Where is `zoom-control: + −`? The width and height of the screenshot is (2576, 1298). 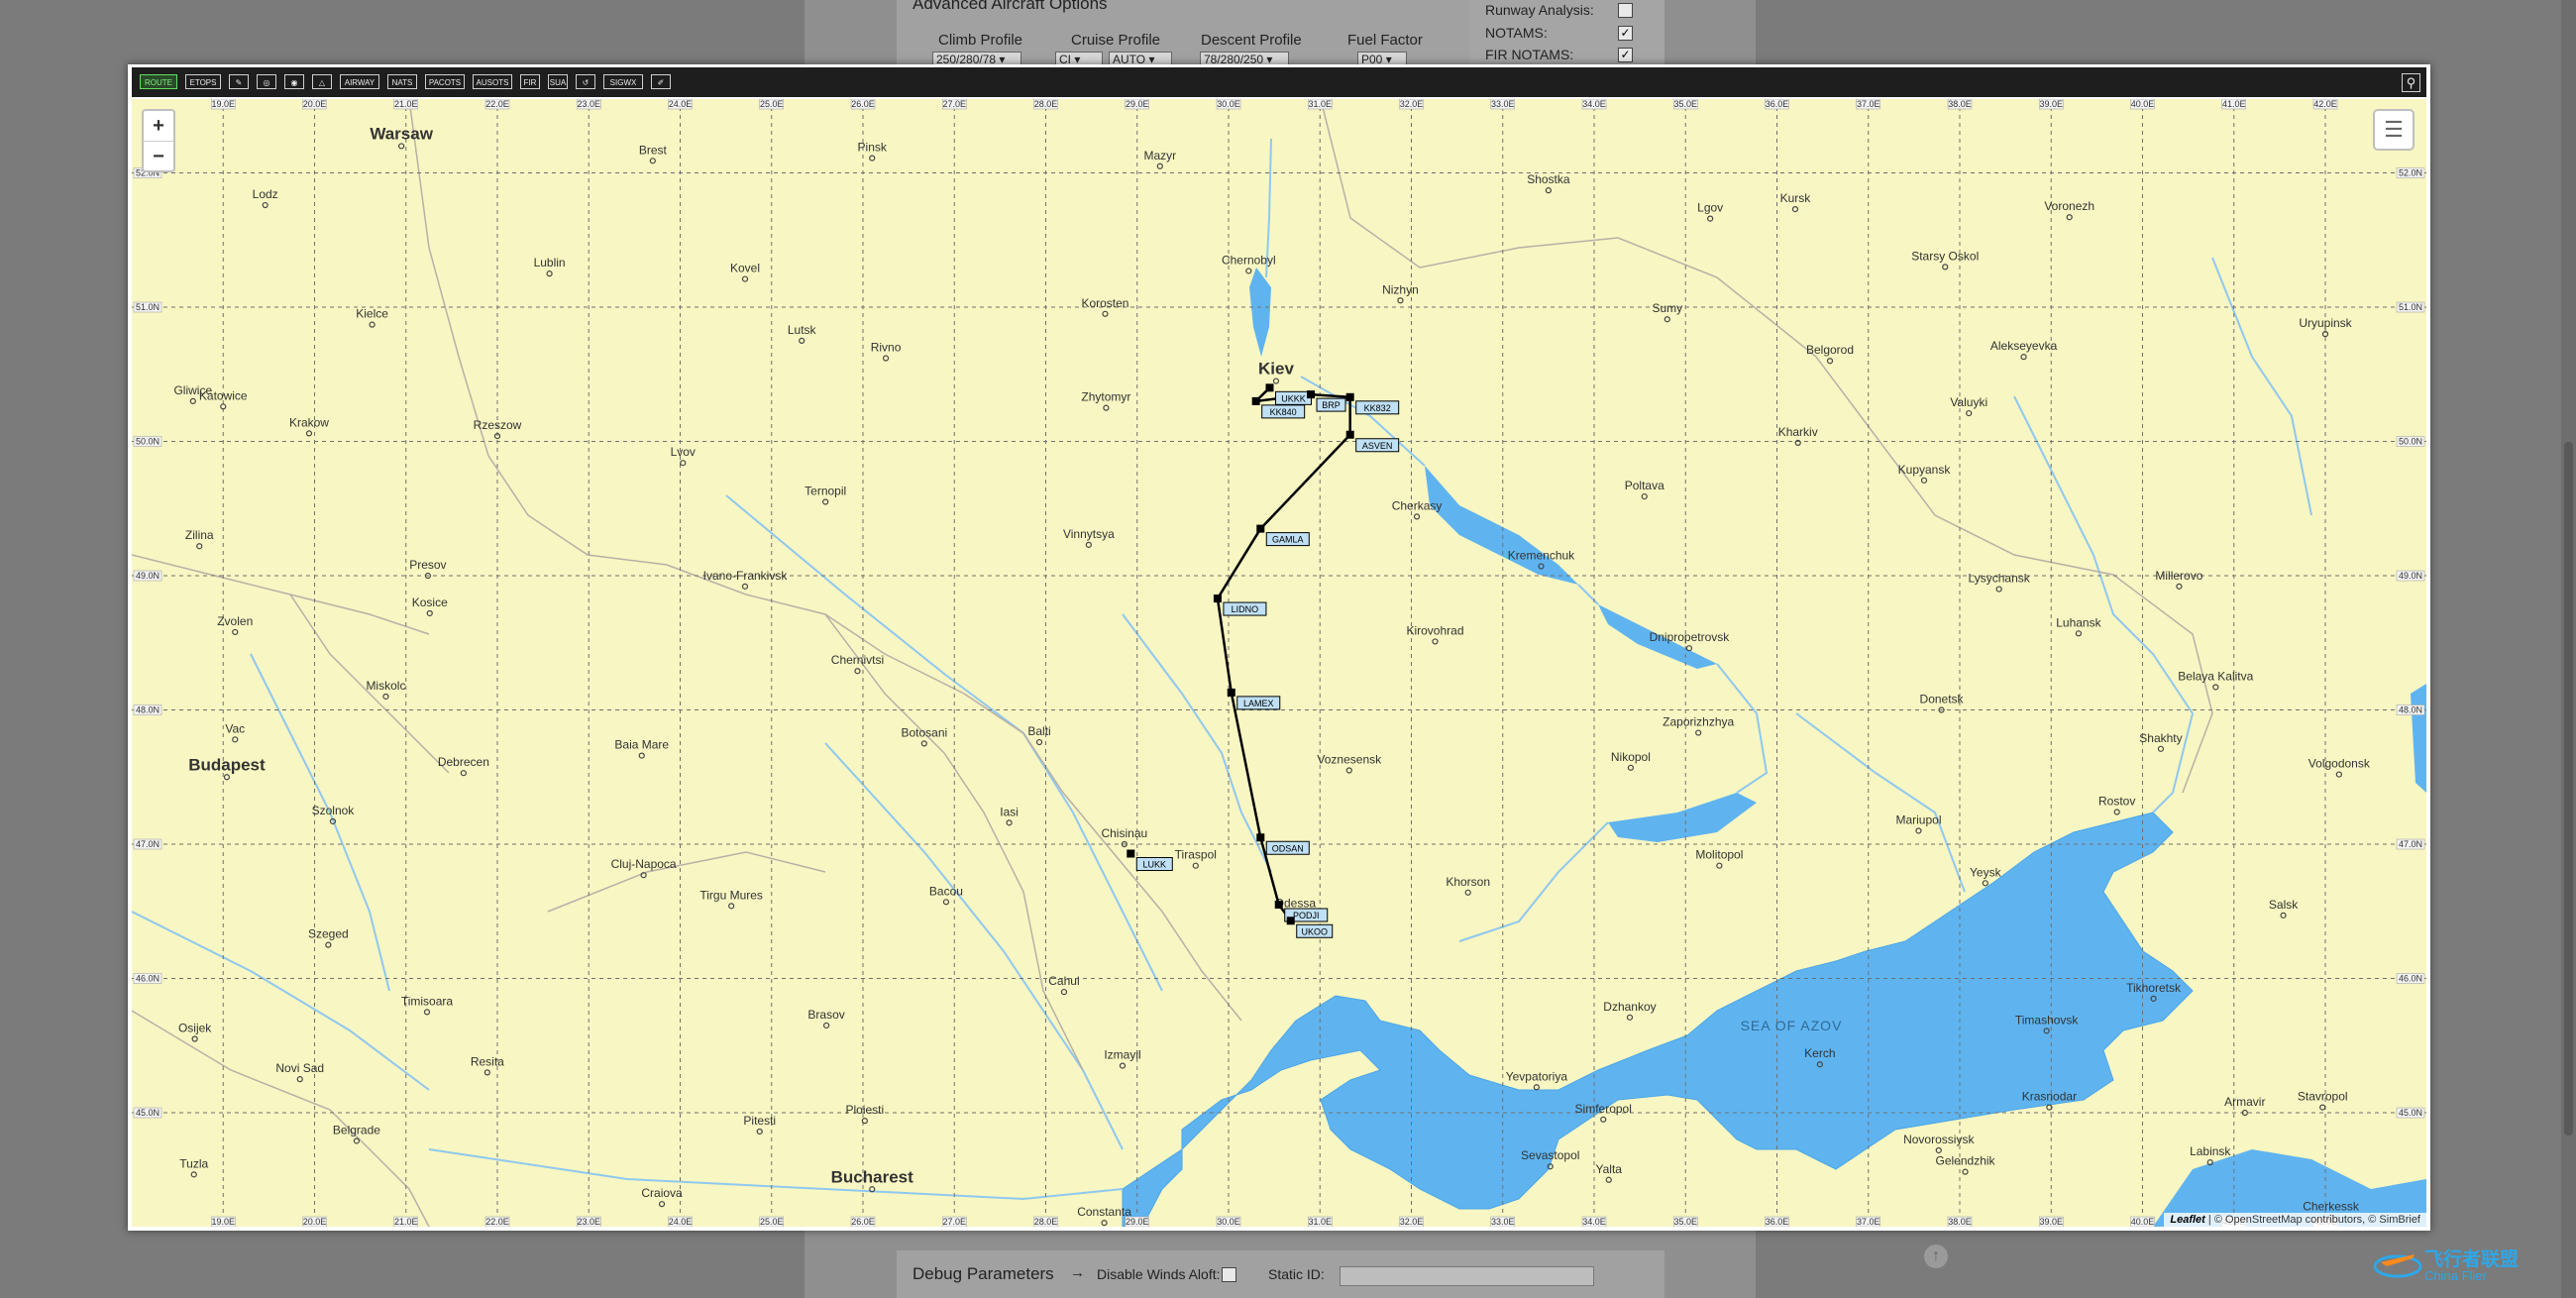
zoom-control: + − is located at coordinates (158, 140).